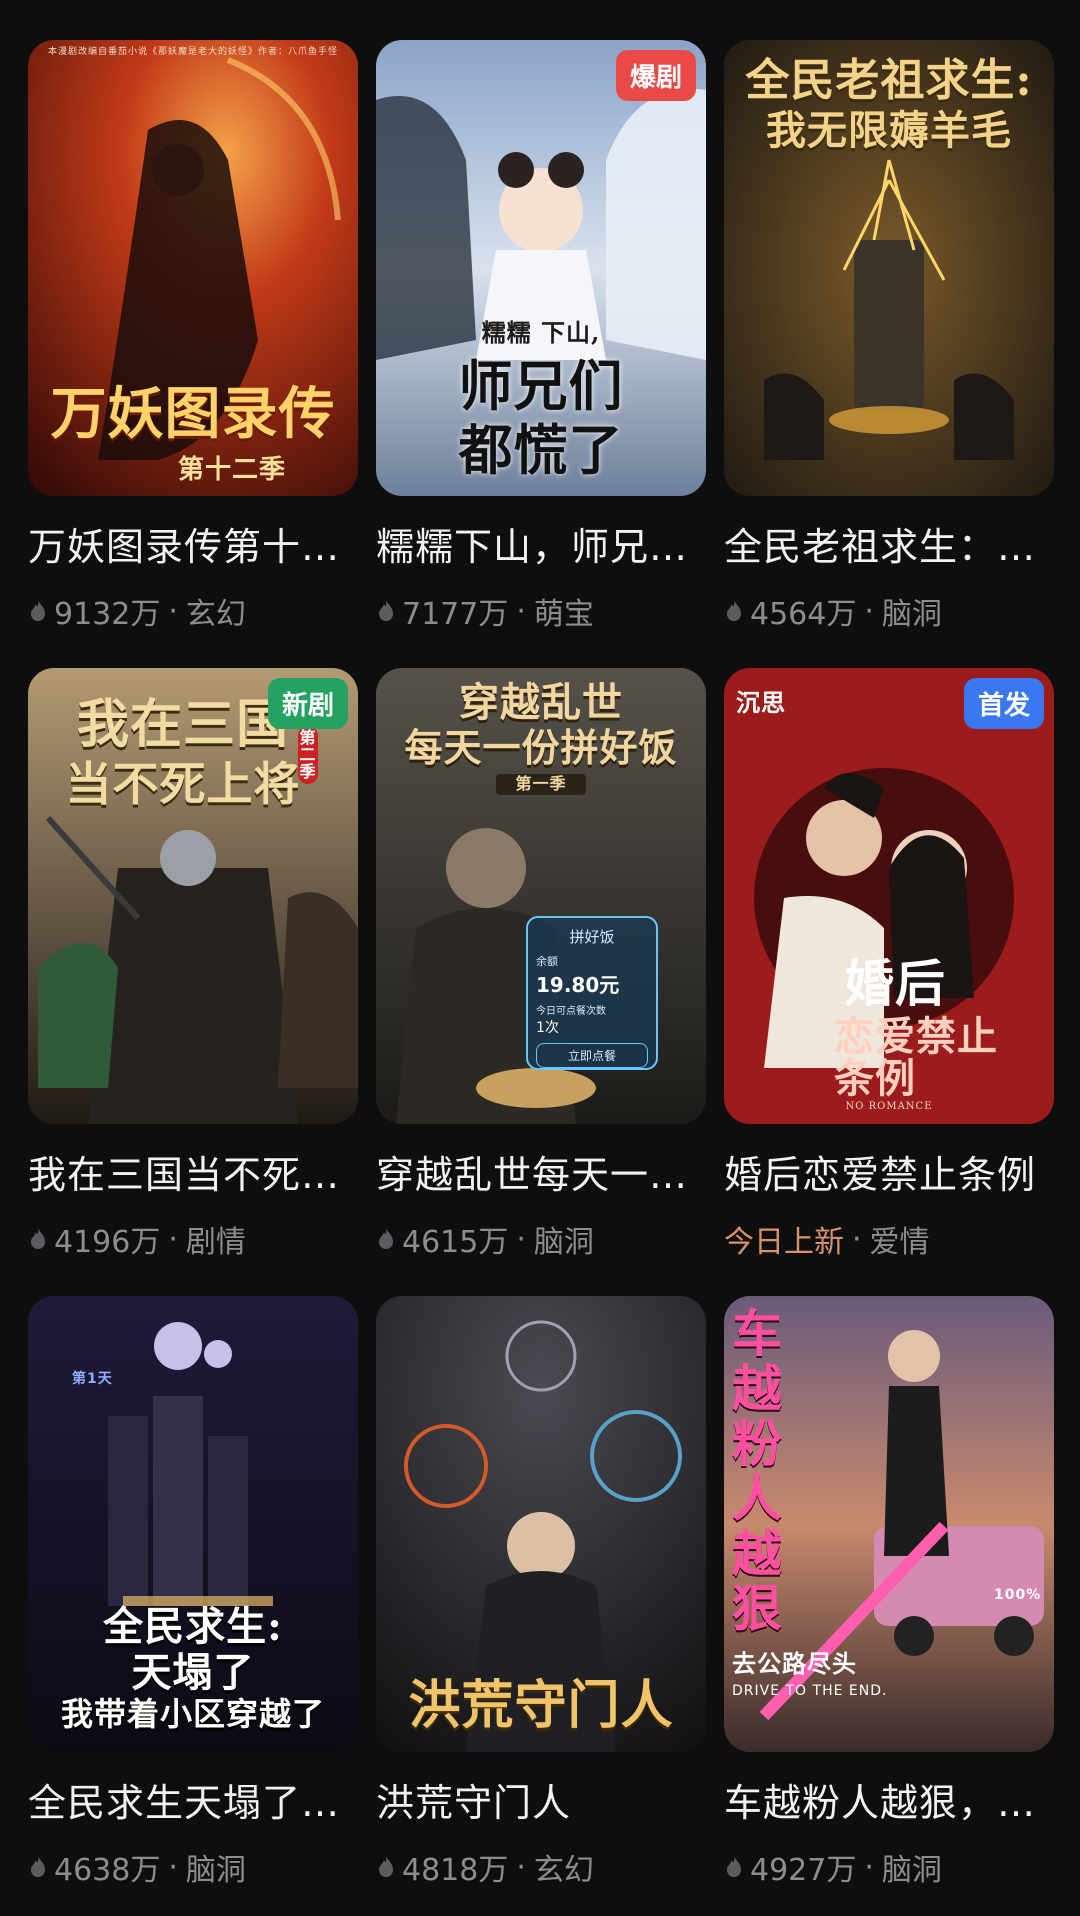 The image size is (1080, 1916). I want to click on drama-meta: 7177万 · 萌宝, so click(541, 611).